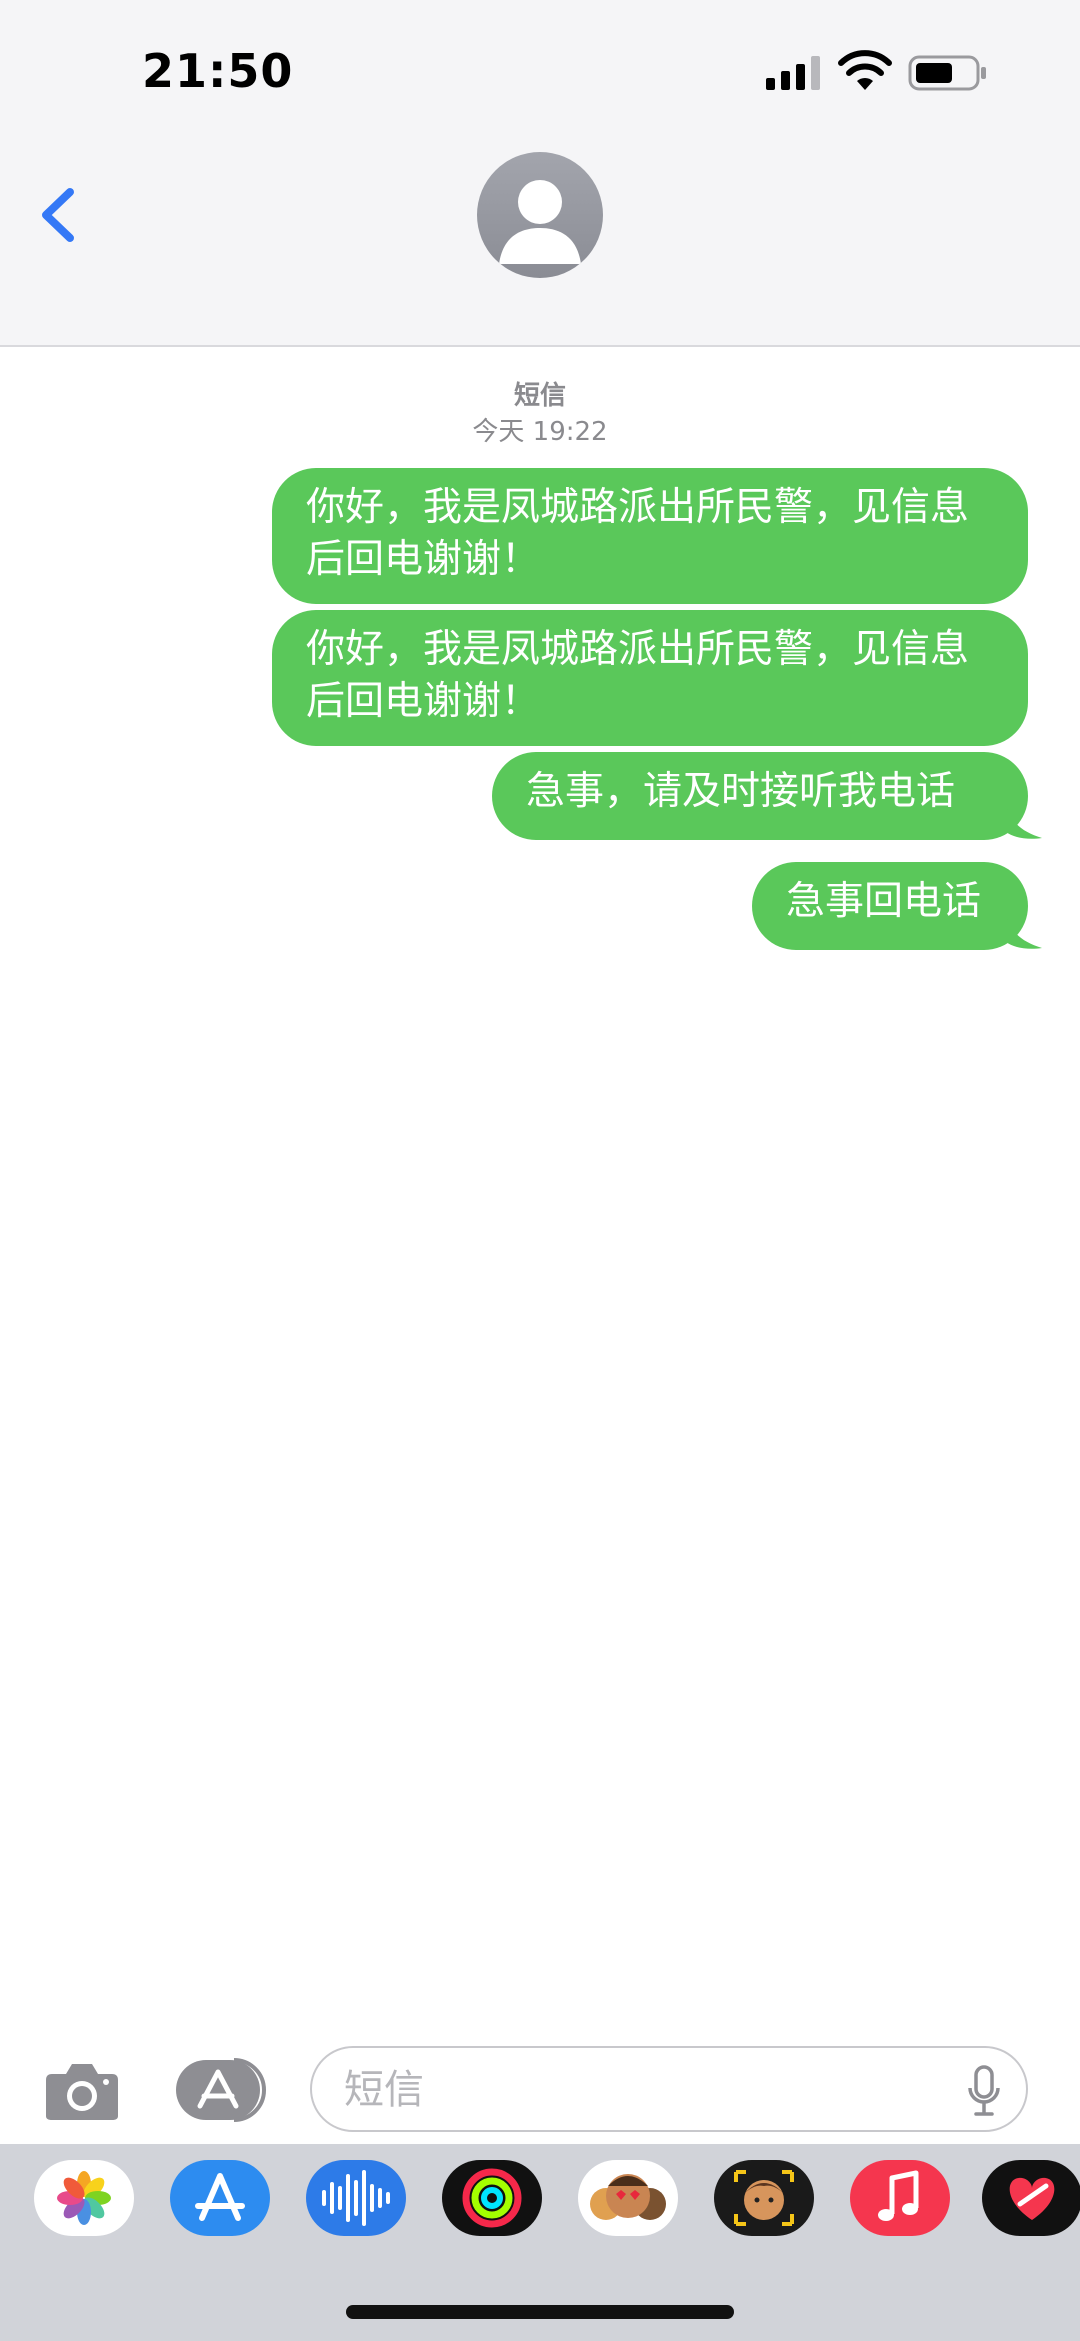 The height and width of the screenshot is (2341, 1080). Describe the element at coordinates (222, 2090) in the screenshot. I see `app-store-drawer-icon` at that location.